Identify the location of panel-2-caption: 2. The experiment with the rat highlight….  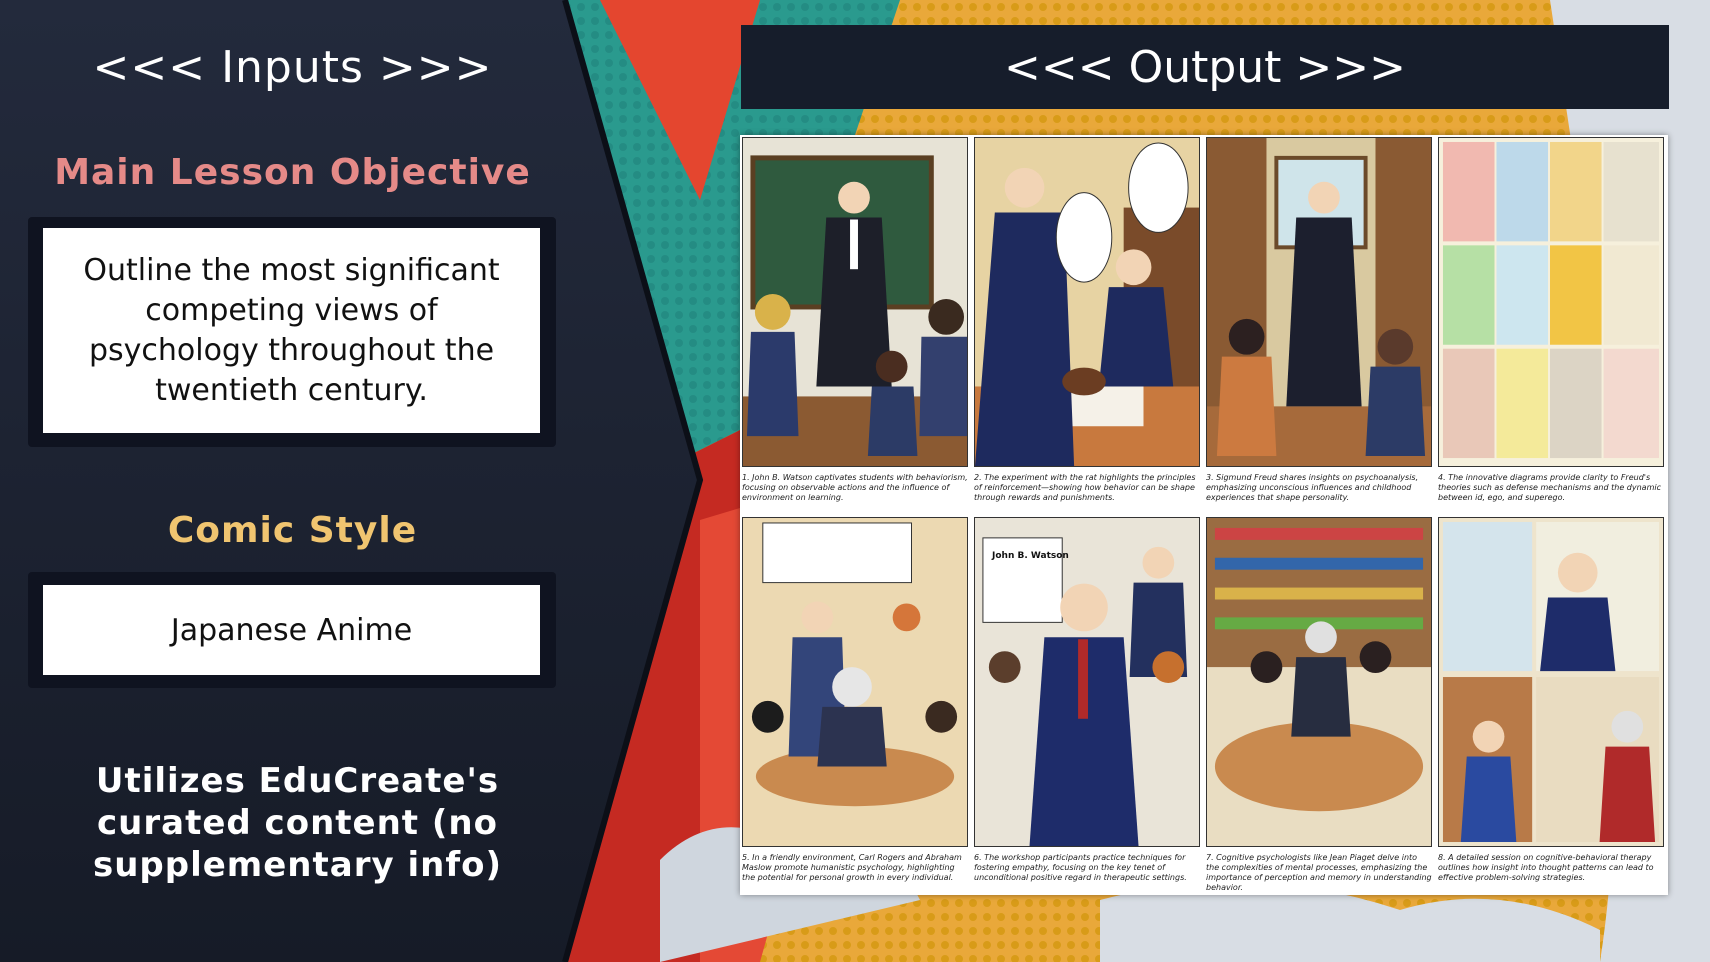
(1085, 487).